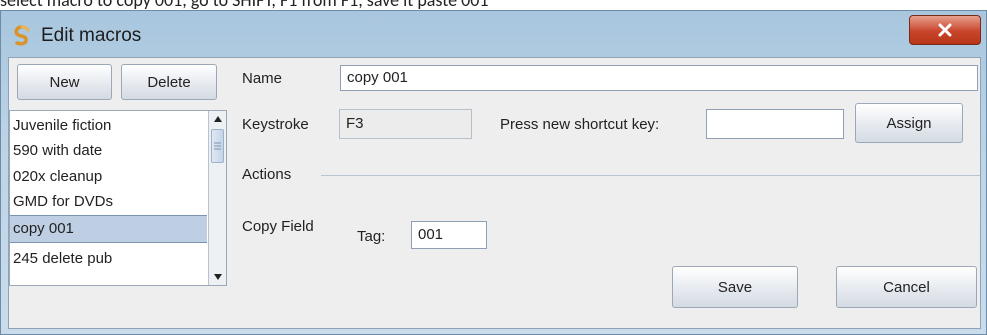  I want to click on list-item-selected: copy 001, so click(108, 229).